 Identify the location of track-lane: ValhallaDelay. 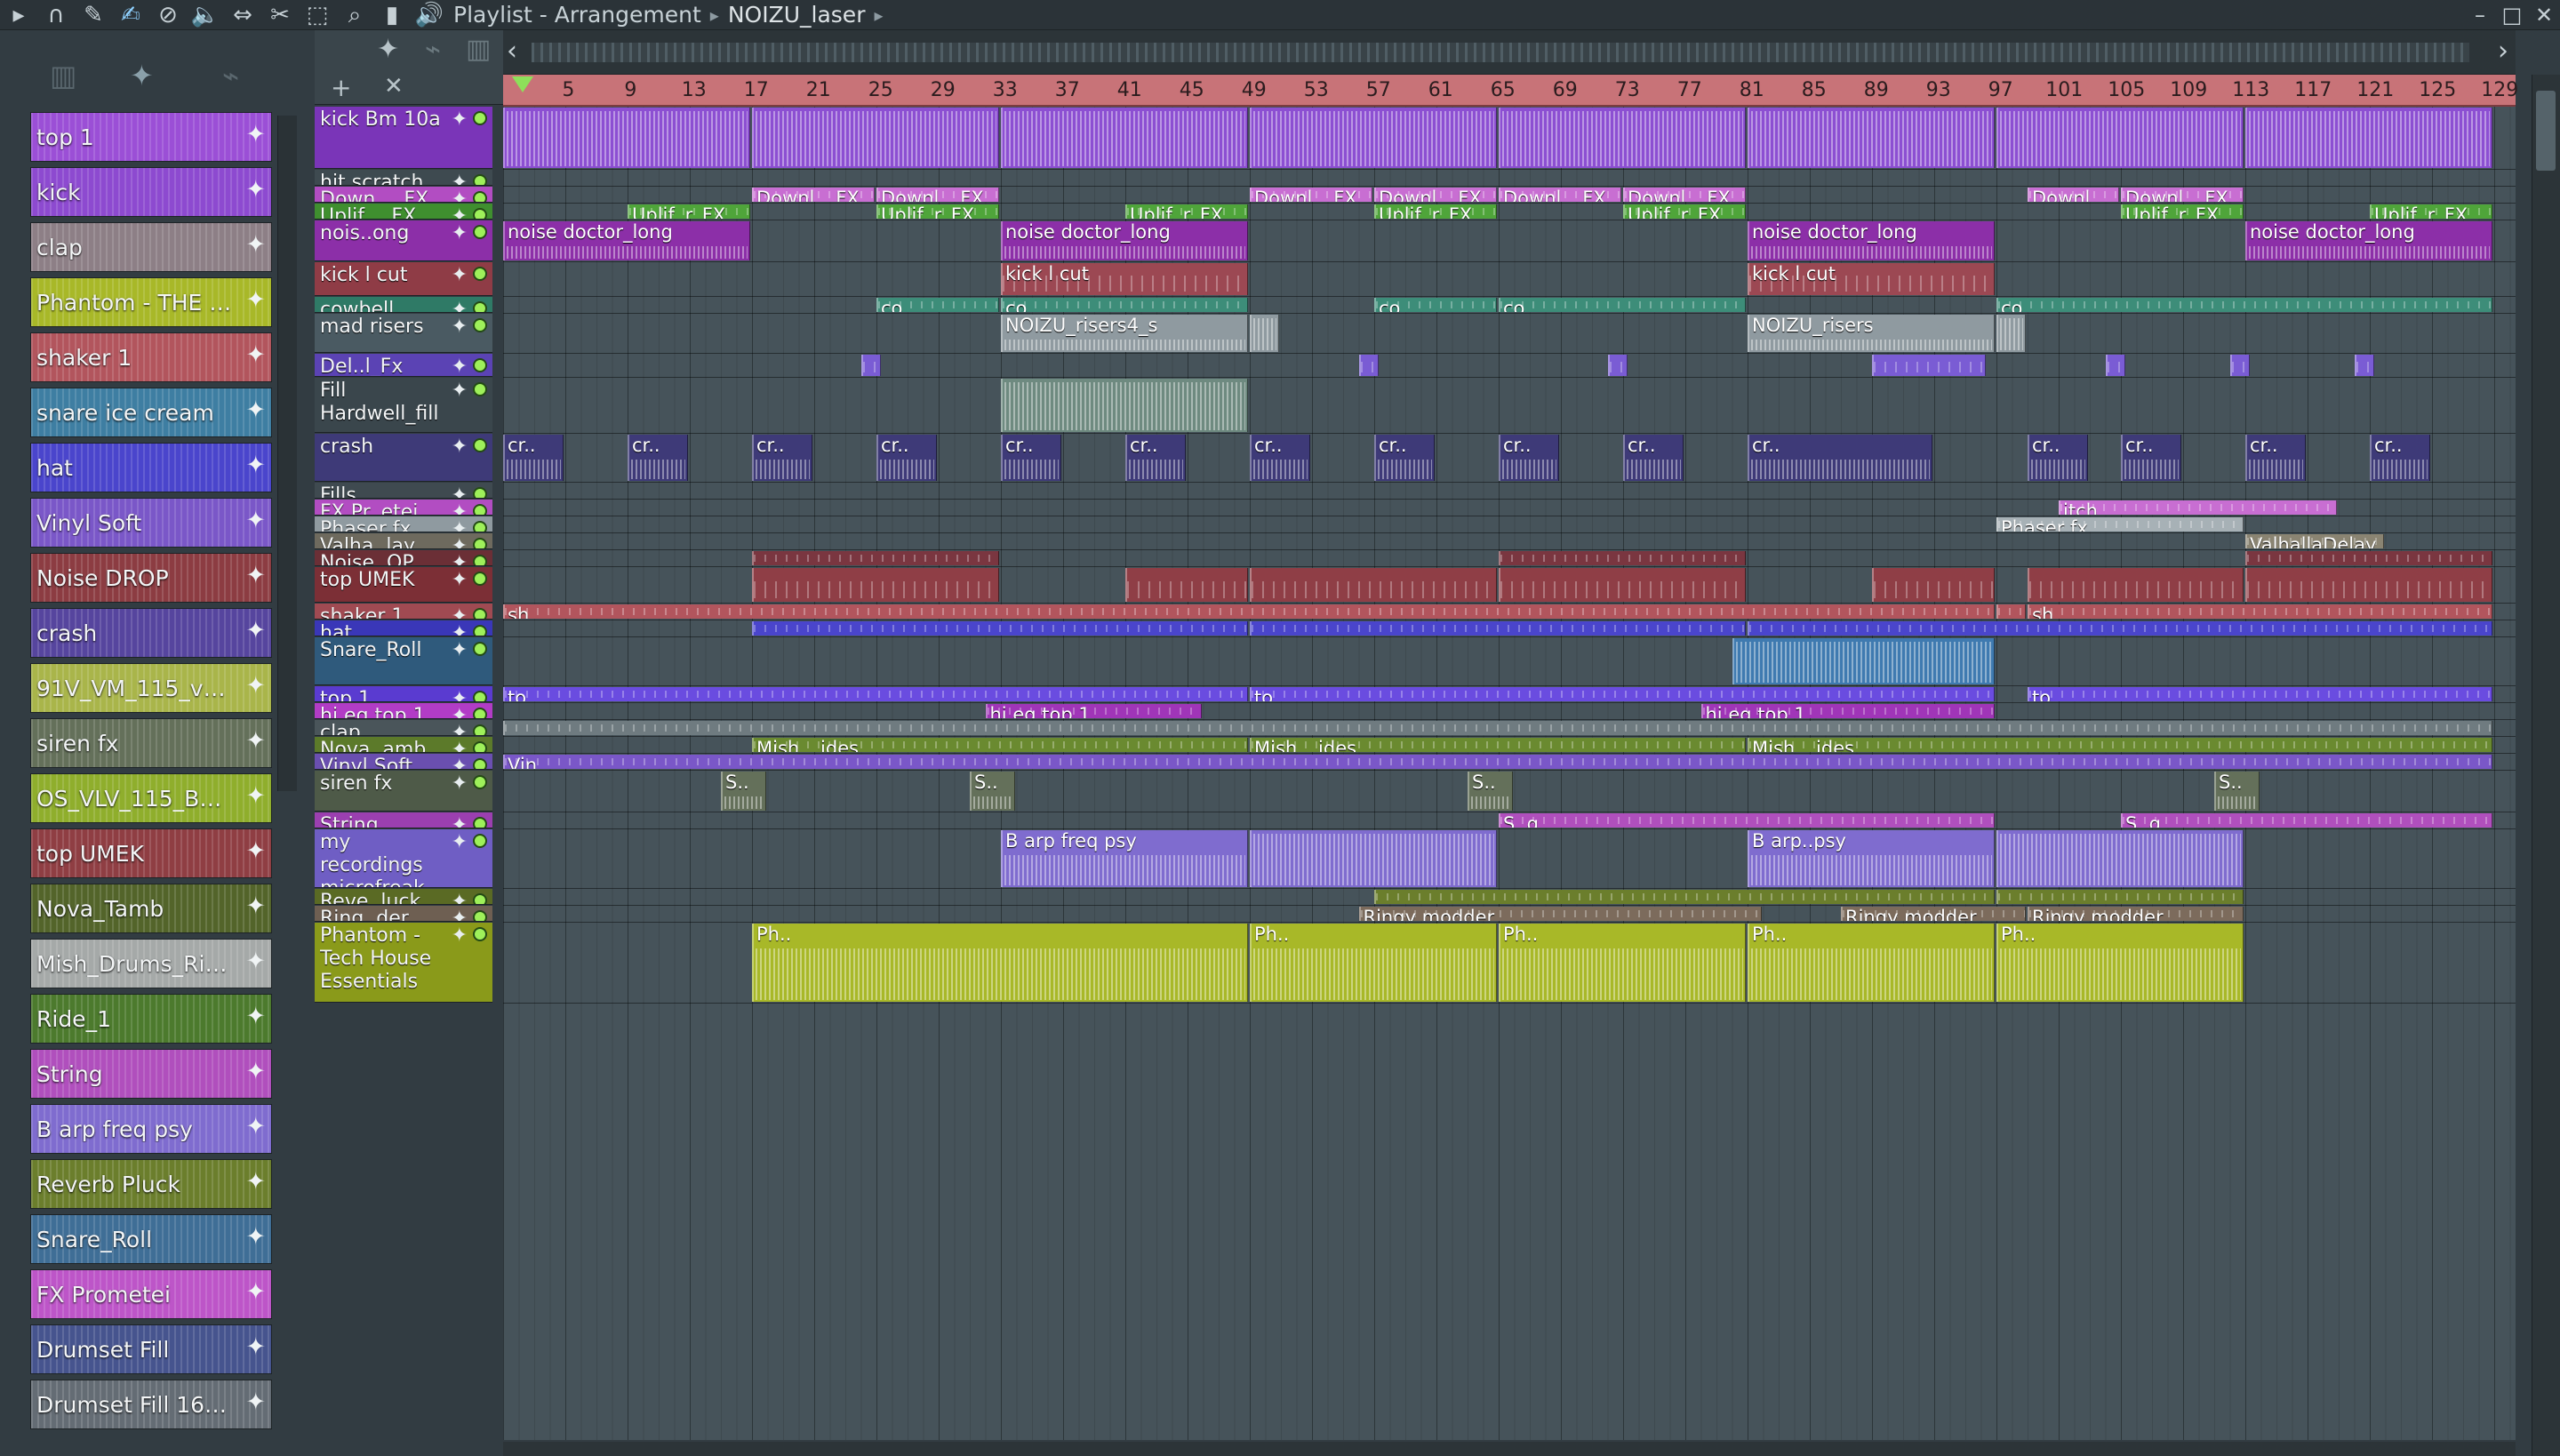
(1509, 541).